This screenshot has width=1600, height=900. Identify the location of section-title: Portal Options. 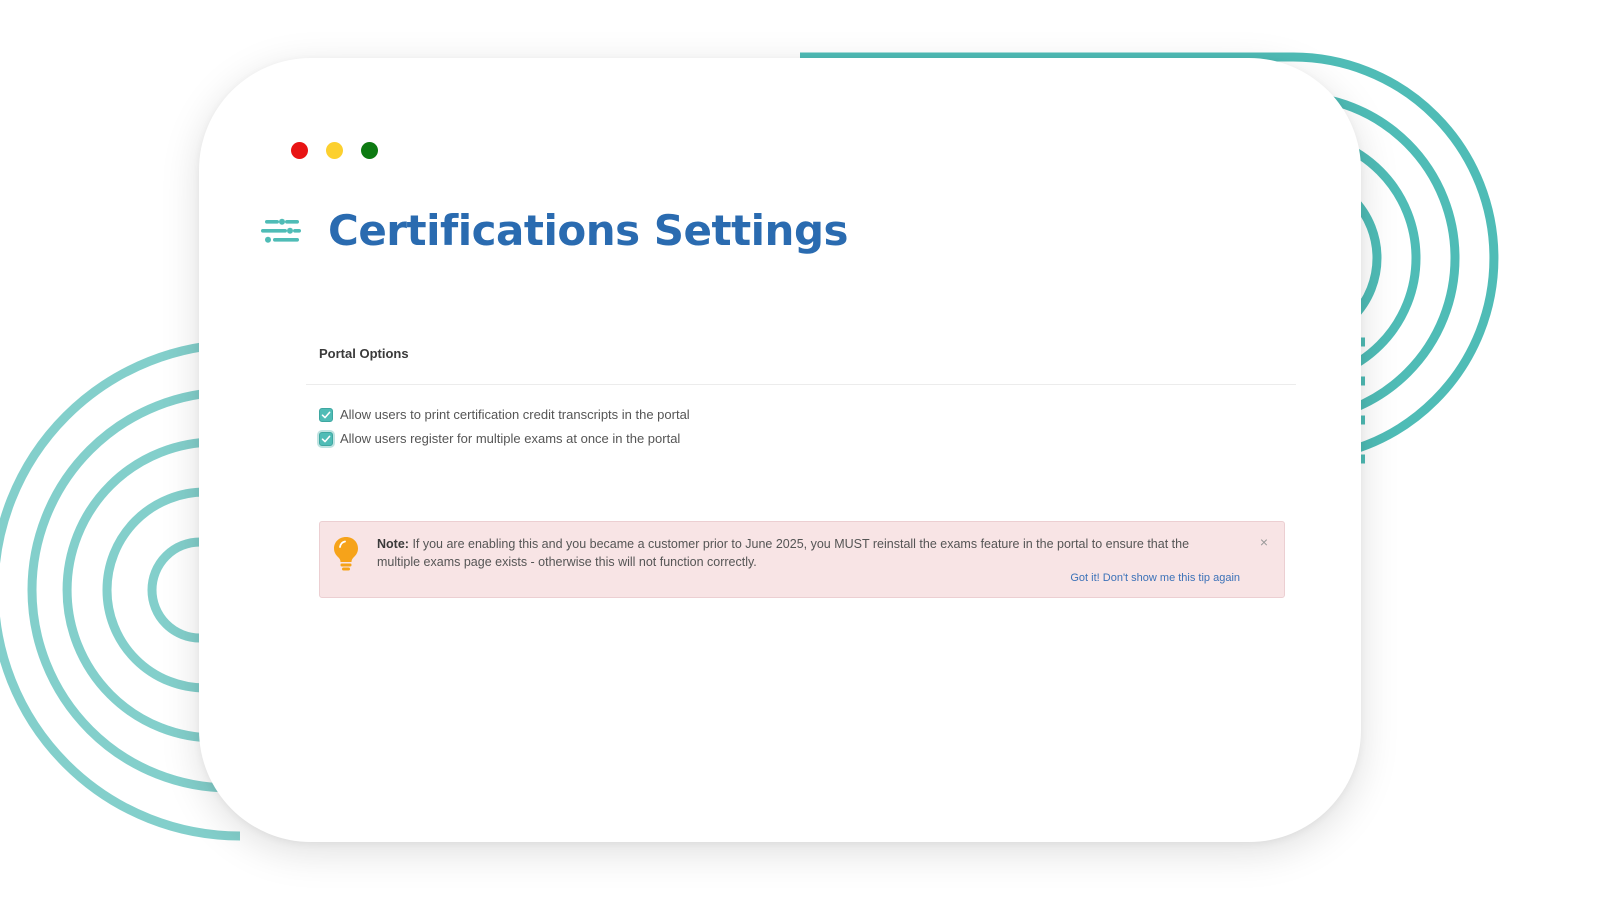
(364, 353).